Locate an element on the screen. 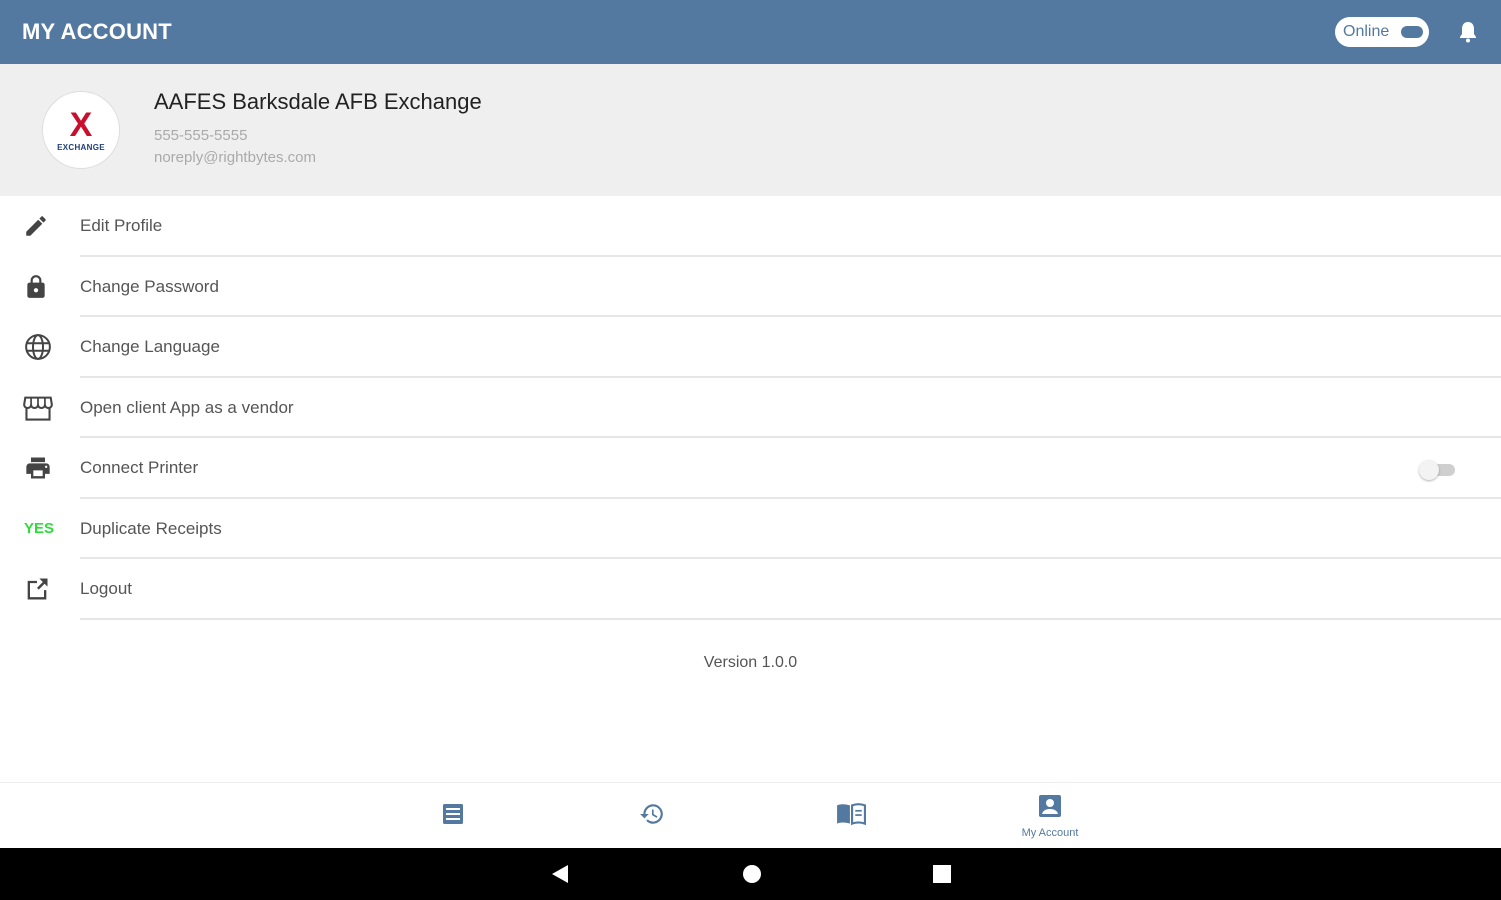 This screenshot has height=900, width=1501. menu-item-label: Connect Printer is located at coordinates (139, 468).